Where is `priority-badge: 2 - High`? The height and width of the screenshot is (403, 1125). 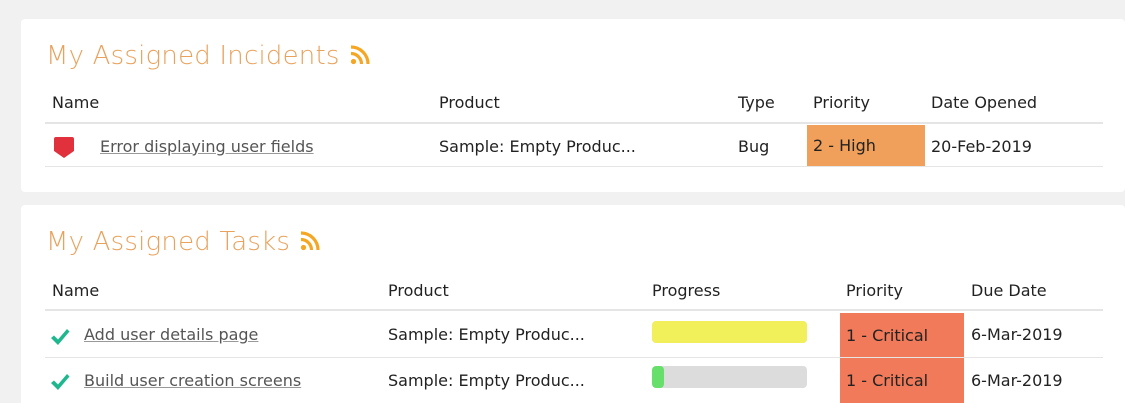 priority-badge: 2 - High is located at coordinates (866, 145).